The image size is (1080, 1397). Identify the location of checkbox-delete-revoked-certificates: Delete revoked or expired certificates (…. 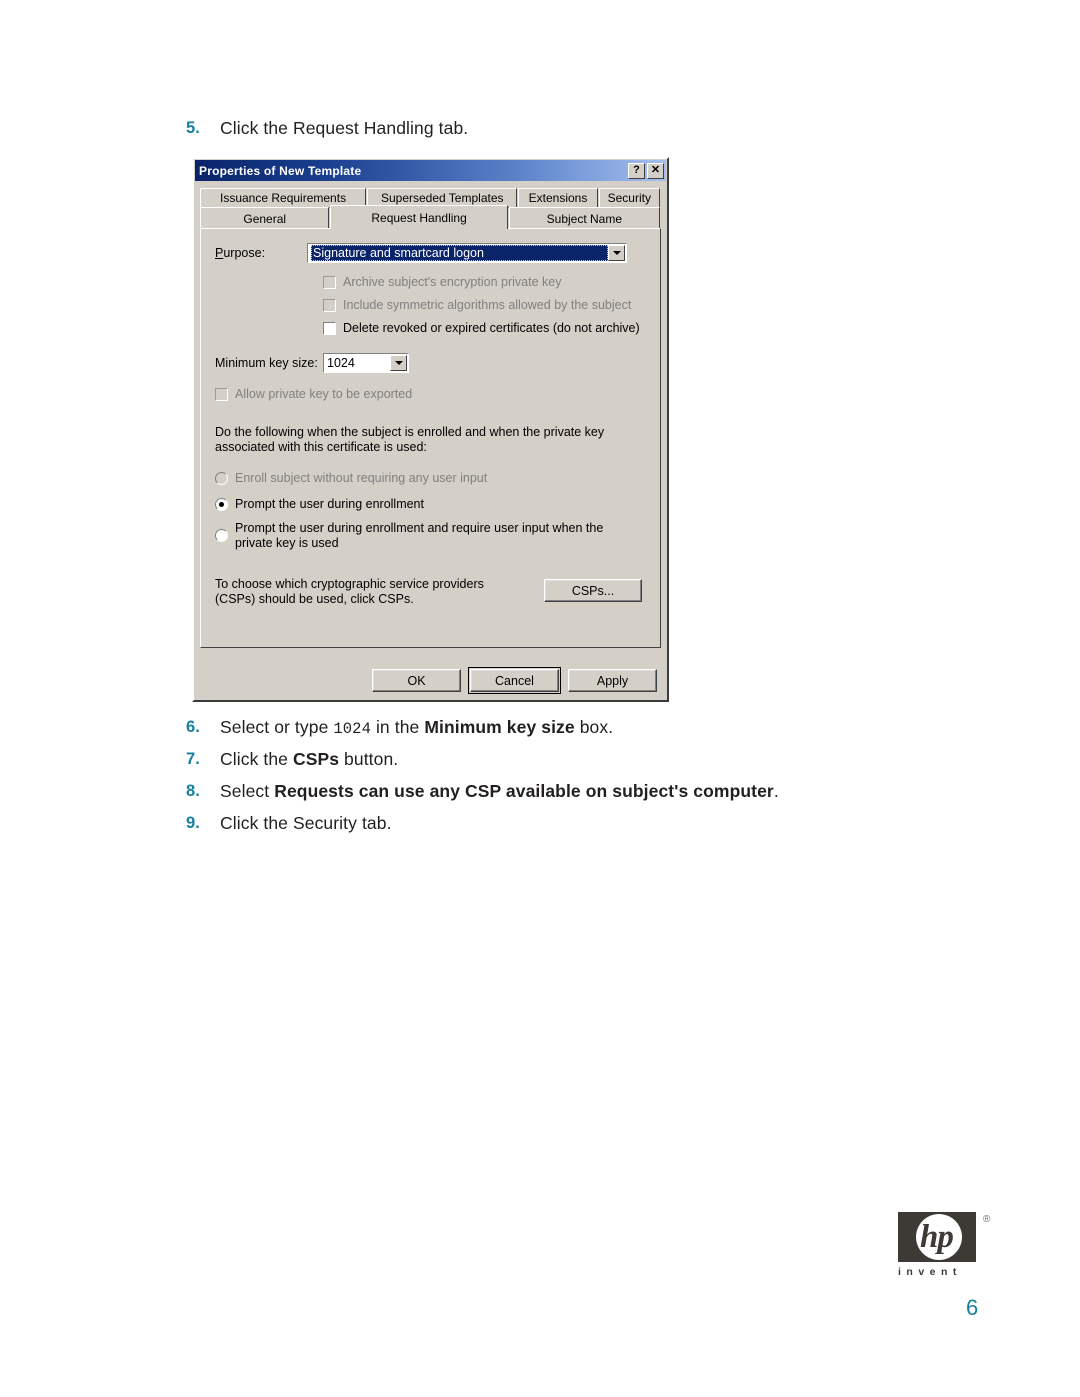
(484, 328).